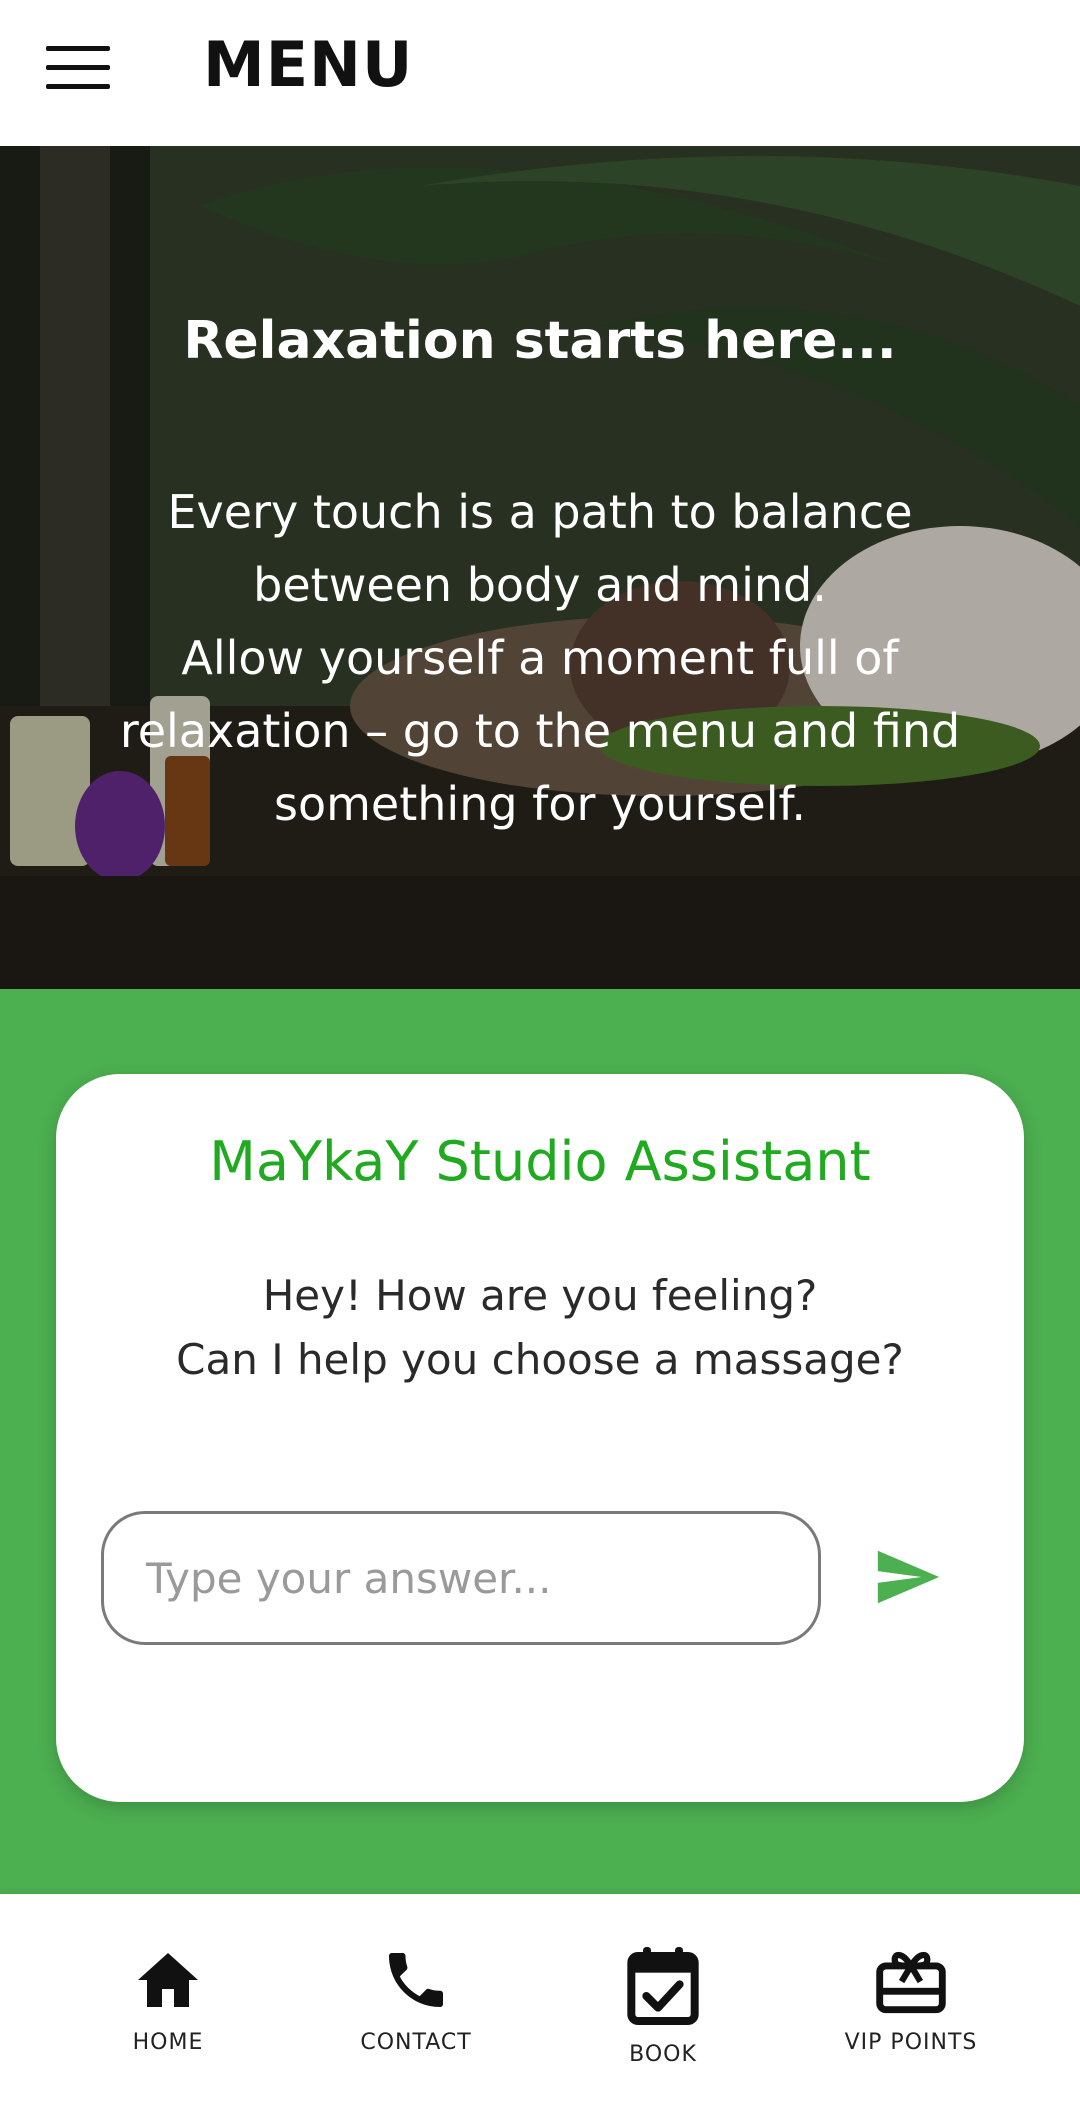  What do you see at coordinates (168, 2042) in the screenshot?
I see `nav-home-label: HOME` at bounding box center [168, 2042].